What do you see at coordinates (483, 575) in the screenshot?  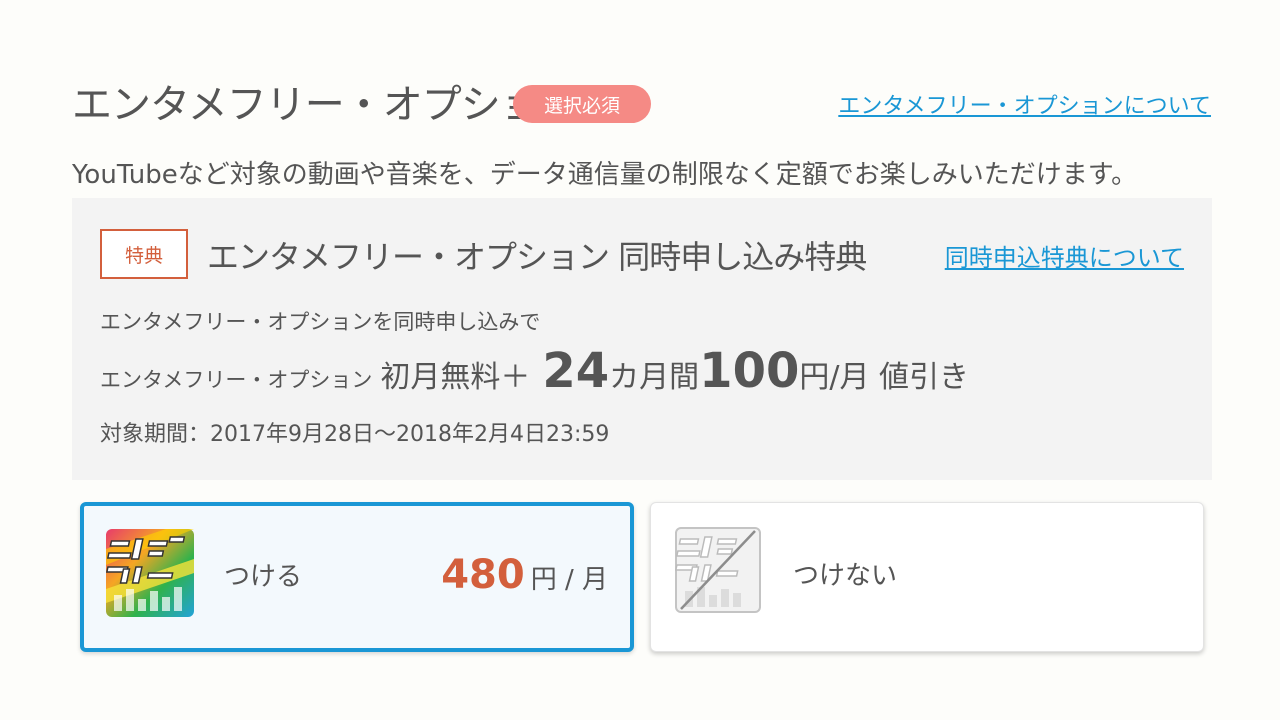 I see `option-price-value: 480` at bounding box center [483, 575].